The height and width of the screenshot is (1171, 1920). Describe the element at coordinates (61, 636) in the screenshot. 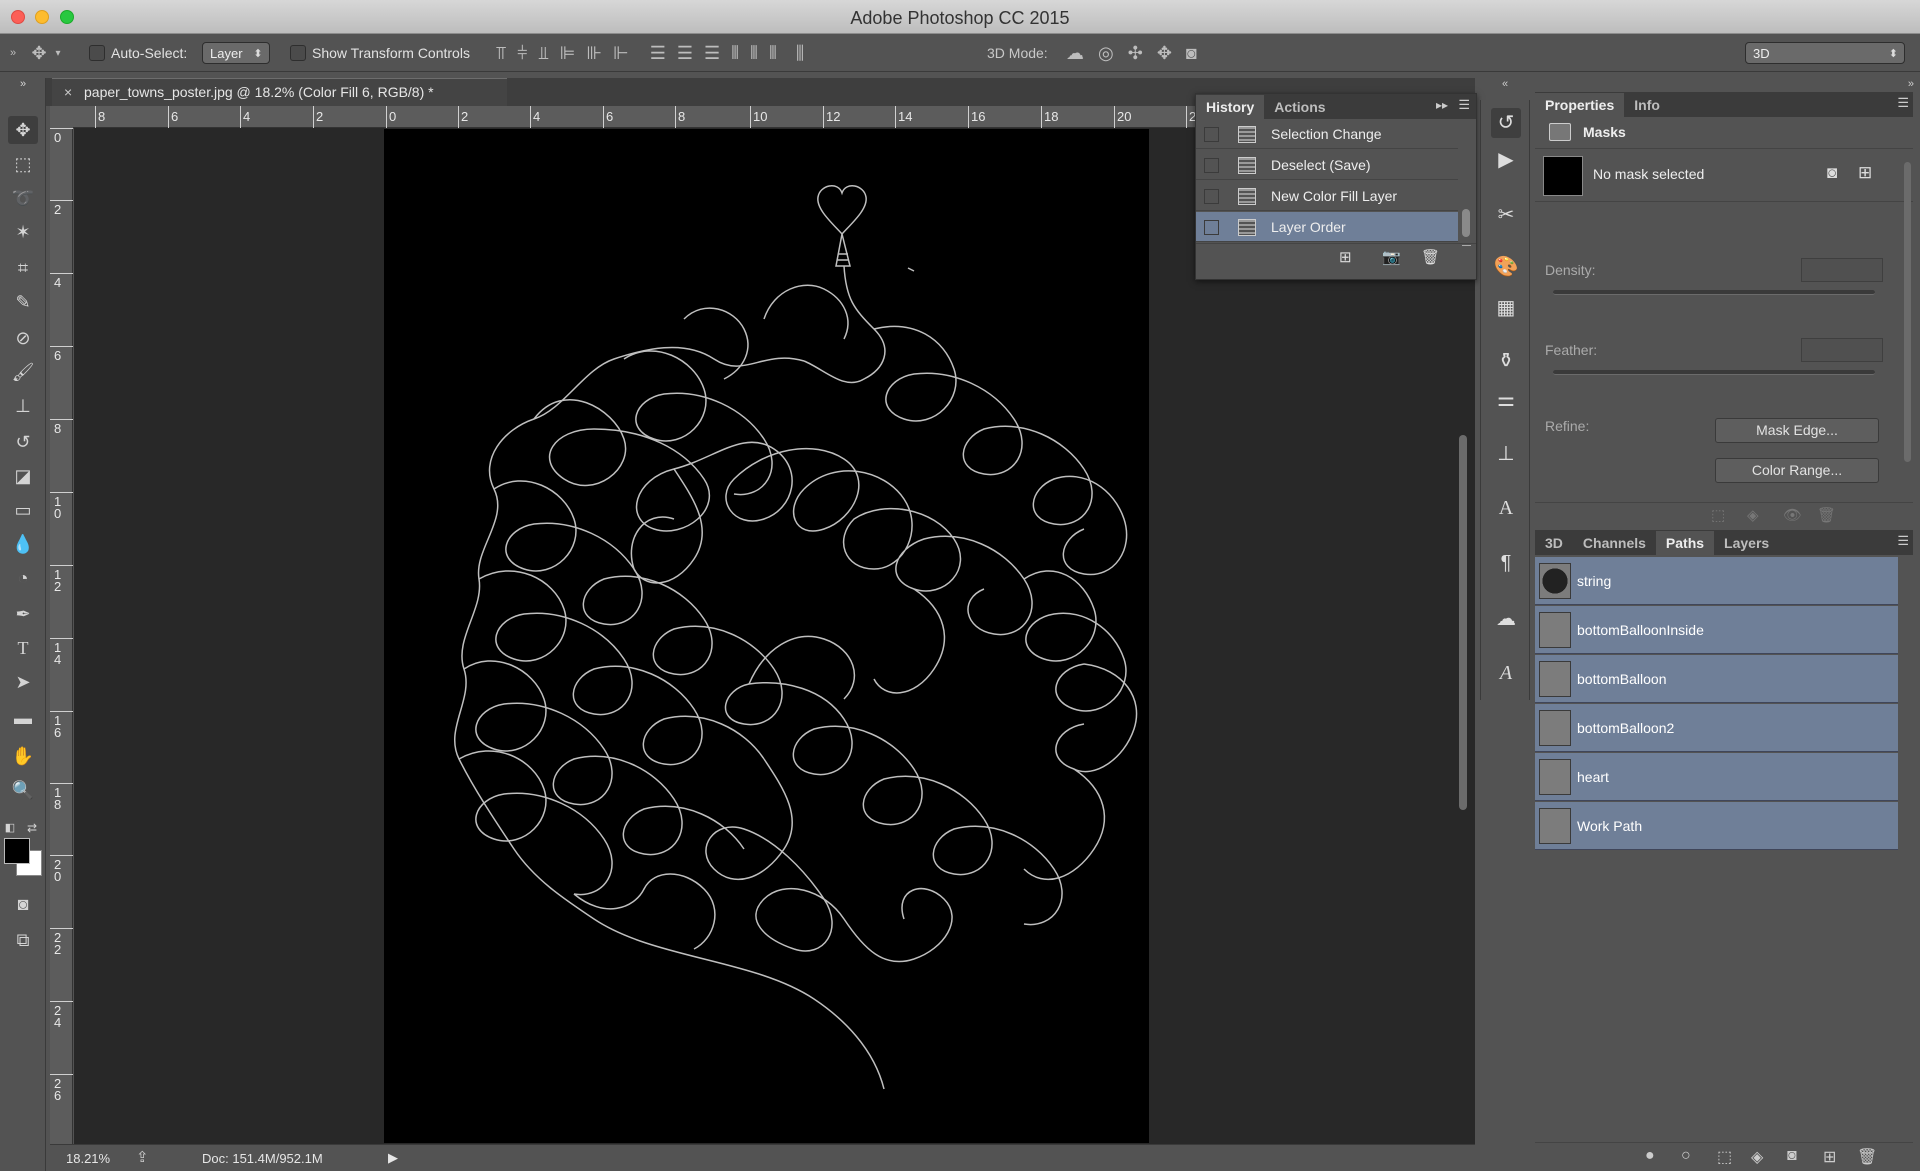

I see `vertical-ruler: 0 2 4 6 8 1 0 1 2 1 4 1 6 1 8 2 0 2 2 2 4 2 6` at that location.